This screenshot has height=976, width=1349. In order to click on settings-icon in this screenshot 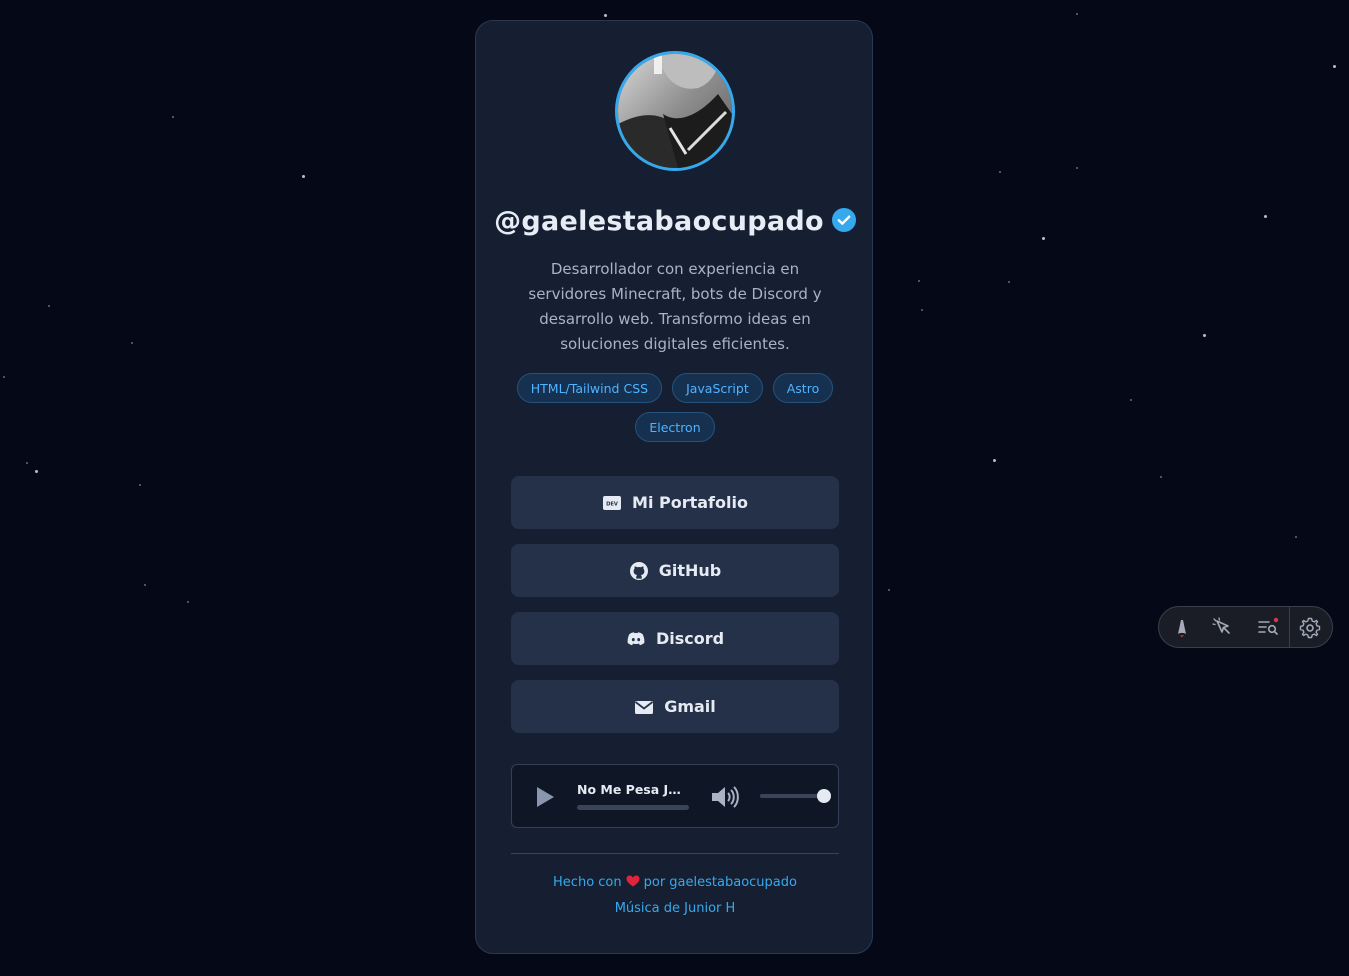, I will do `click(1310, 628)`.